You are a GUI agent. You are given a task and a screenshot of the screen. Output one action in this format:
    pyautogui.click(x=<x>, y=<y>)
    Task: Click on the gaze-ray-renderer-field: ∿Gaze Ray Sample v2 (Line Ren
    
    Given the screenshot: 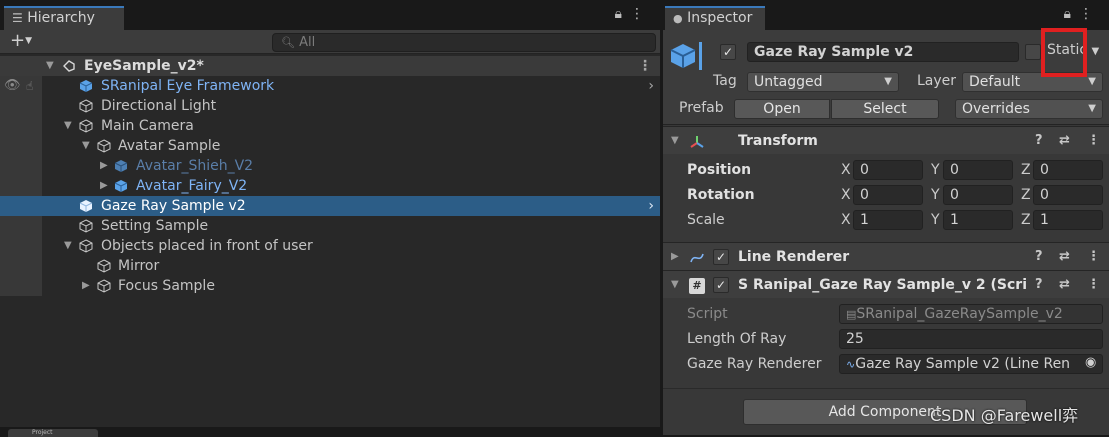 What is the action you would take?
    pyautogui.click(x=971, y=364)
    